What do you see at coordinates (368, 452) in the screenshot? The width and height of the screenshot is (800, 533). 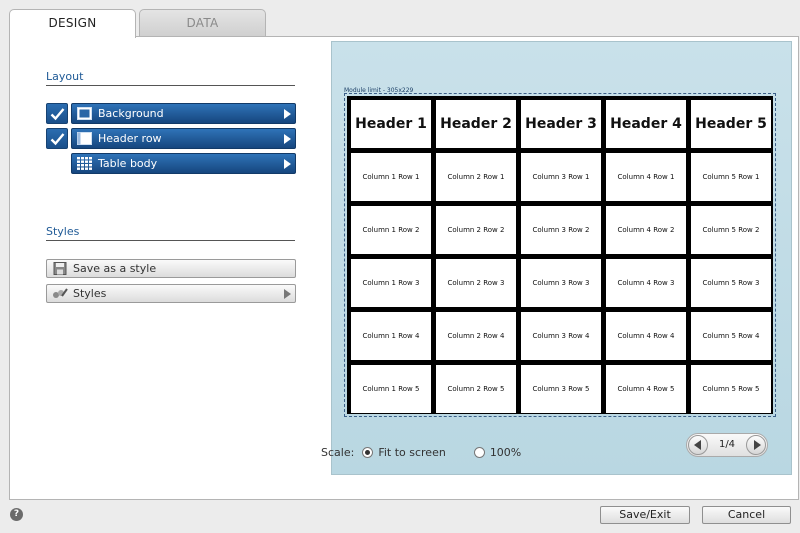 I see `fit-to-screen-radio` at bounding box center [368, 452].